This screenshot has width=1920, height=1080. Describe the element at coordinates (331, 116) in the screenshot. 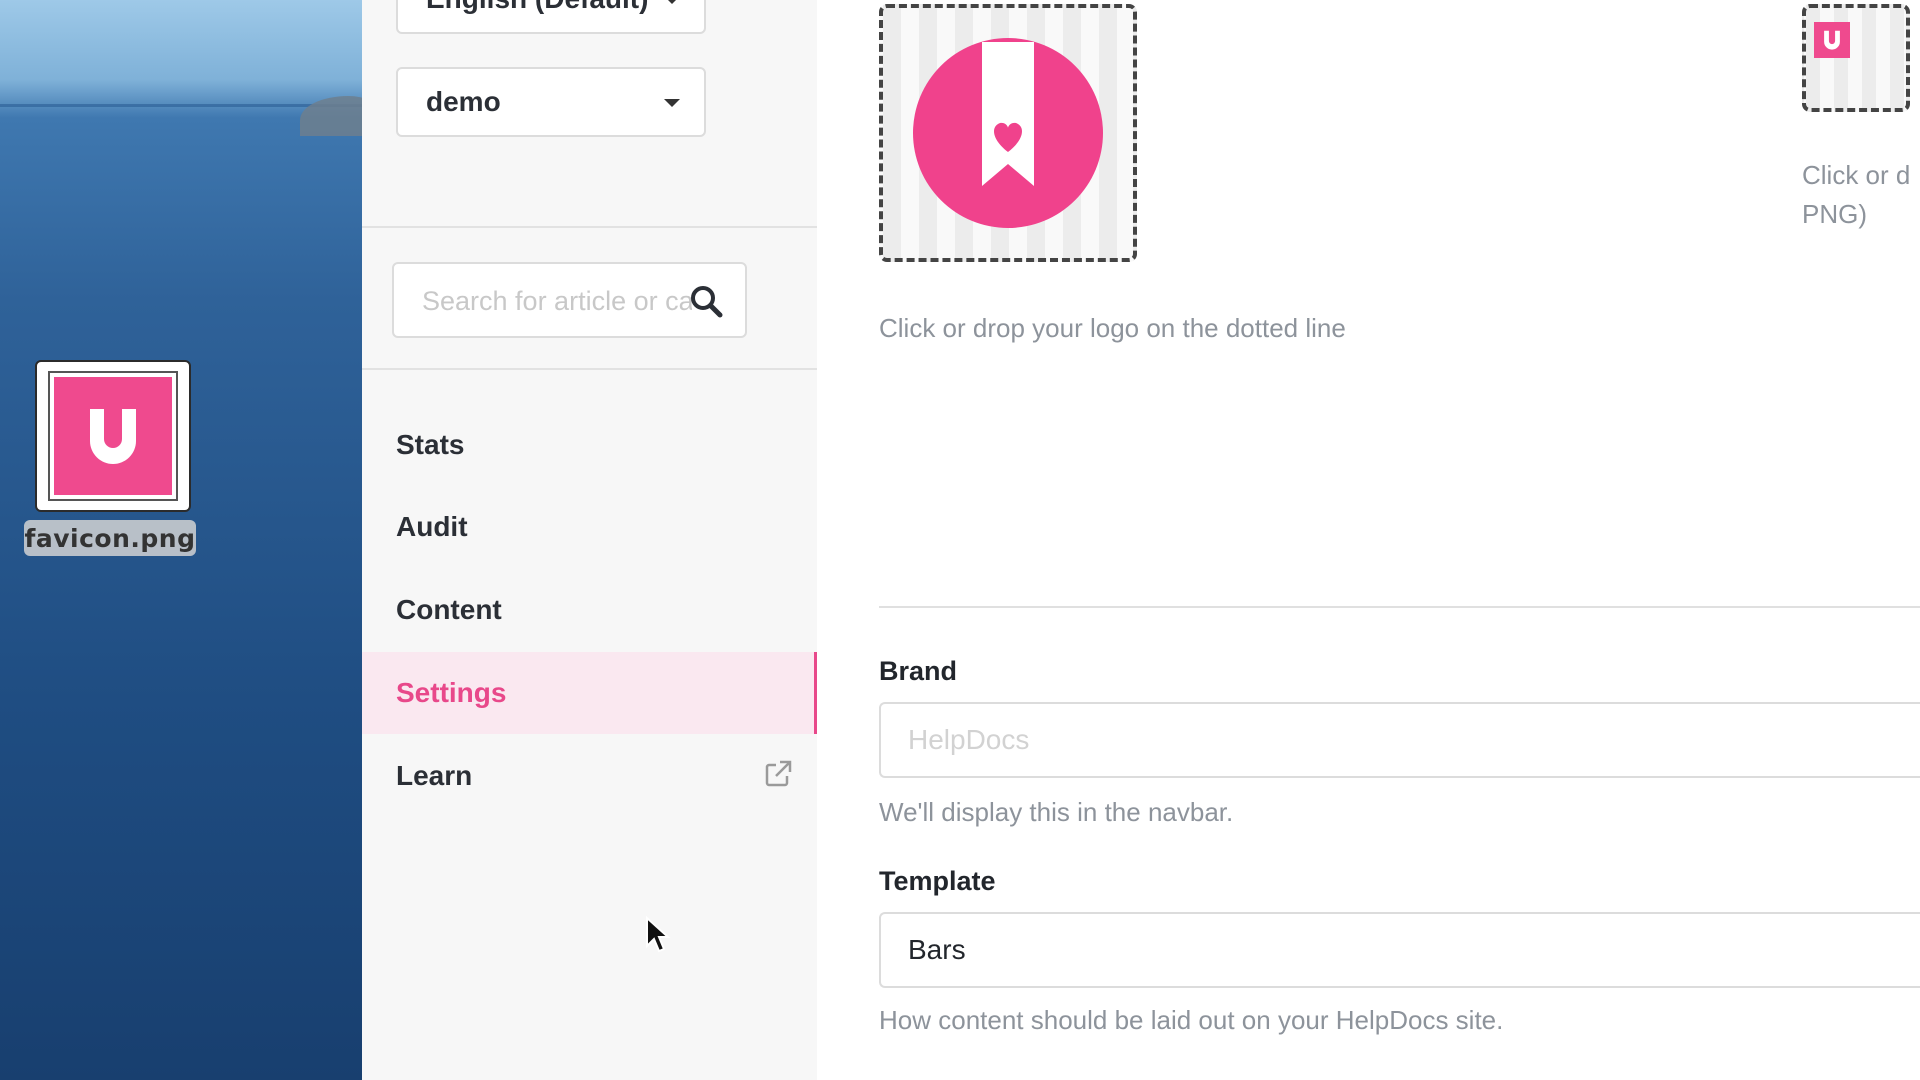

I see `rock-shape` at that location.